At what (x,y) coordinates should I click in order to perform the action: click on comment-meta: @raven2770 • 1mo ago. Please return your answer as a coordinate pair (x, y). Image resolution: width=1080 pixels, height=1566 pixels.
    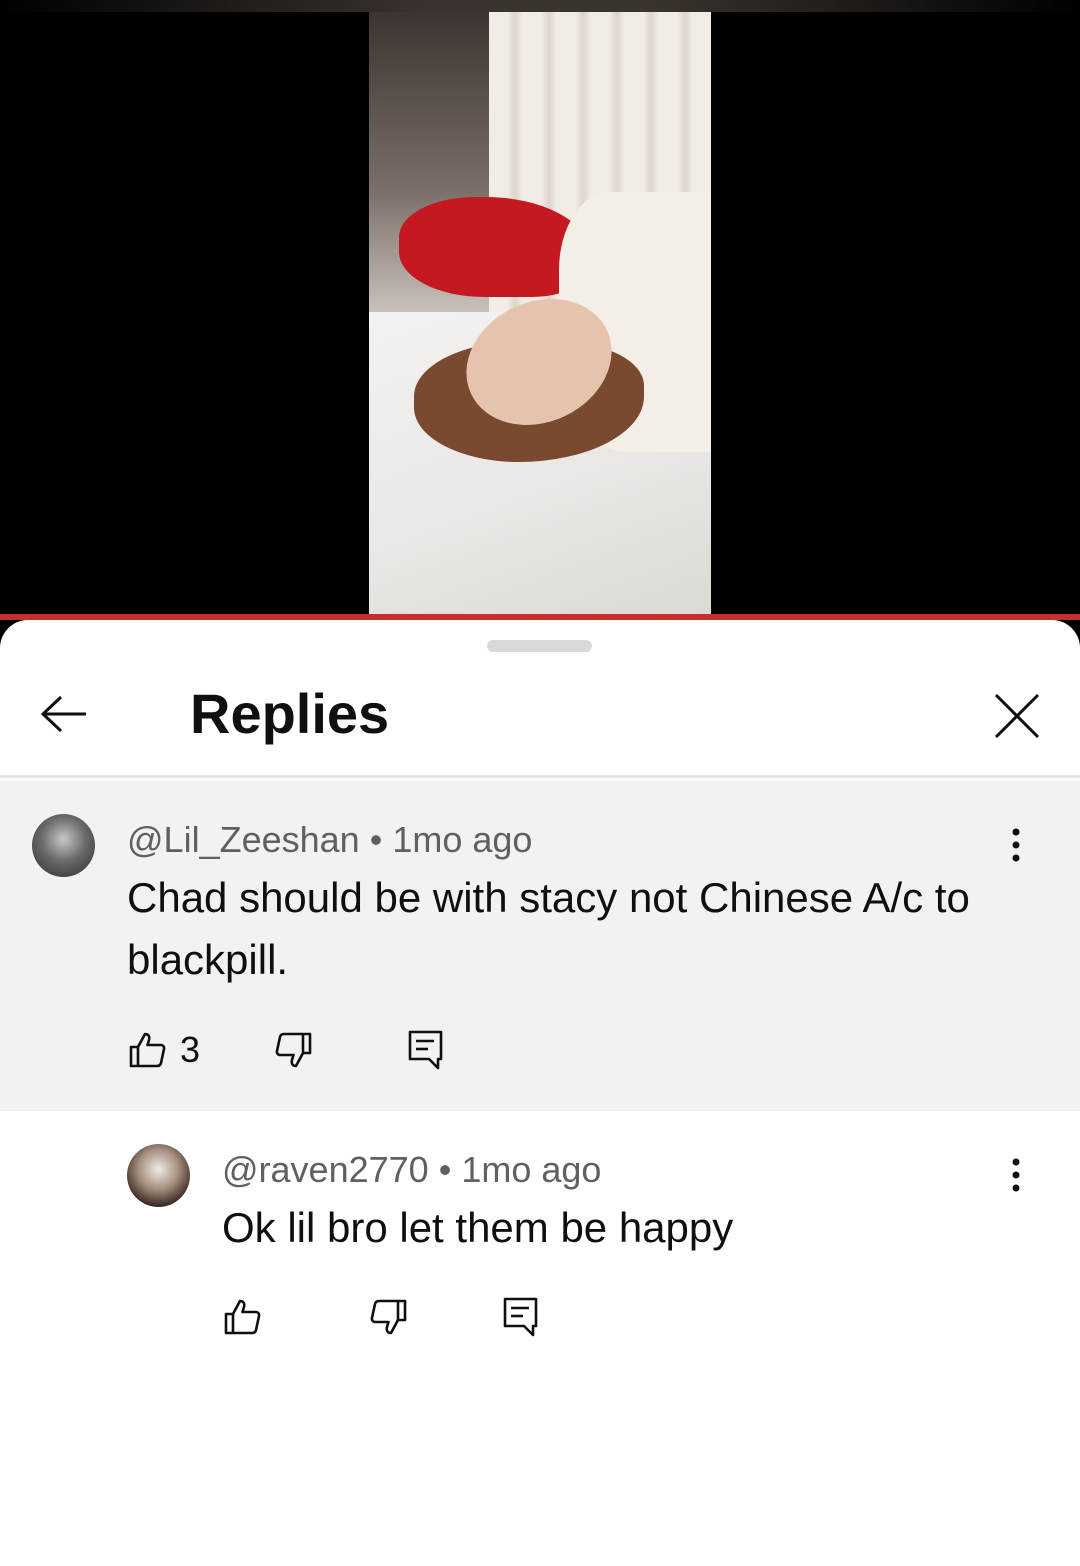
    Looking at the image, I should click on (411, 1170).